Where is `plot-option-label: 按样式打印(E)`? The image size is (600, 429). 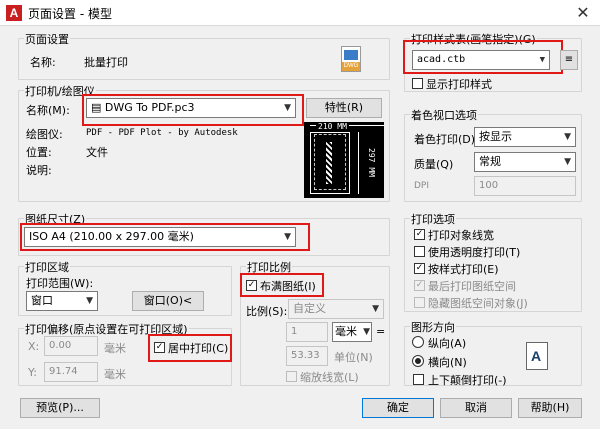 plot-option-label: 按样式打印(E) is located at coordinates (463, 269).